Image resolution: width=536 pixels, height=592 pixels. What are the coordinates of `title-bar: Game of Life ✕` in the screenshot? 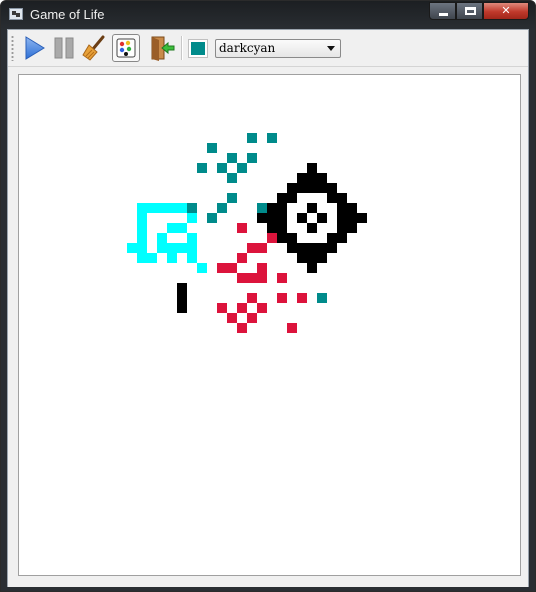 It's located at (268, 15).